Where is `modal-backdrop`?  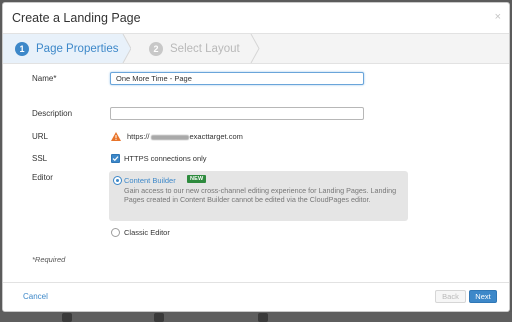
modal-backdrop is located at coordinates (256, 317).